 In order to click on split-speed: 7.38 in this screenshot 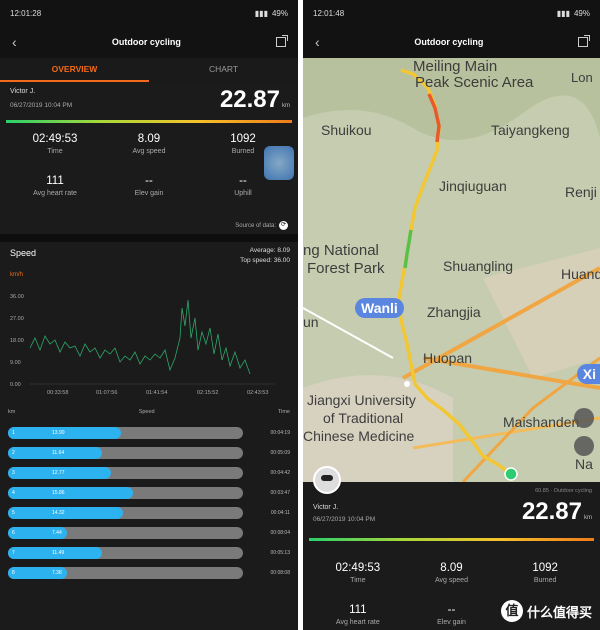, I will do `click(57, 573)`.